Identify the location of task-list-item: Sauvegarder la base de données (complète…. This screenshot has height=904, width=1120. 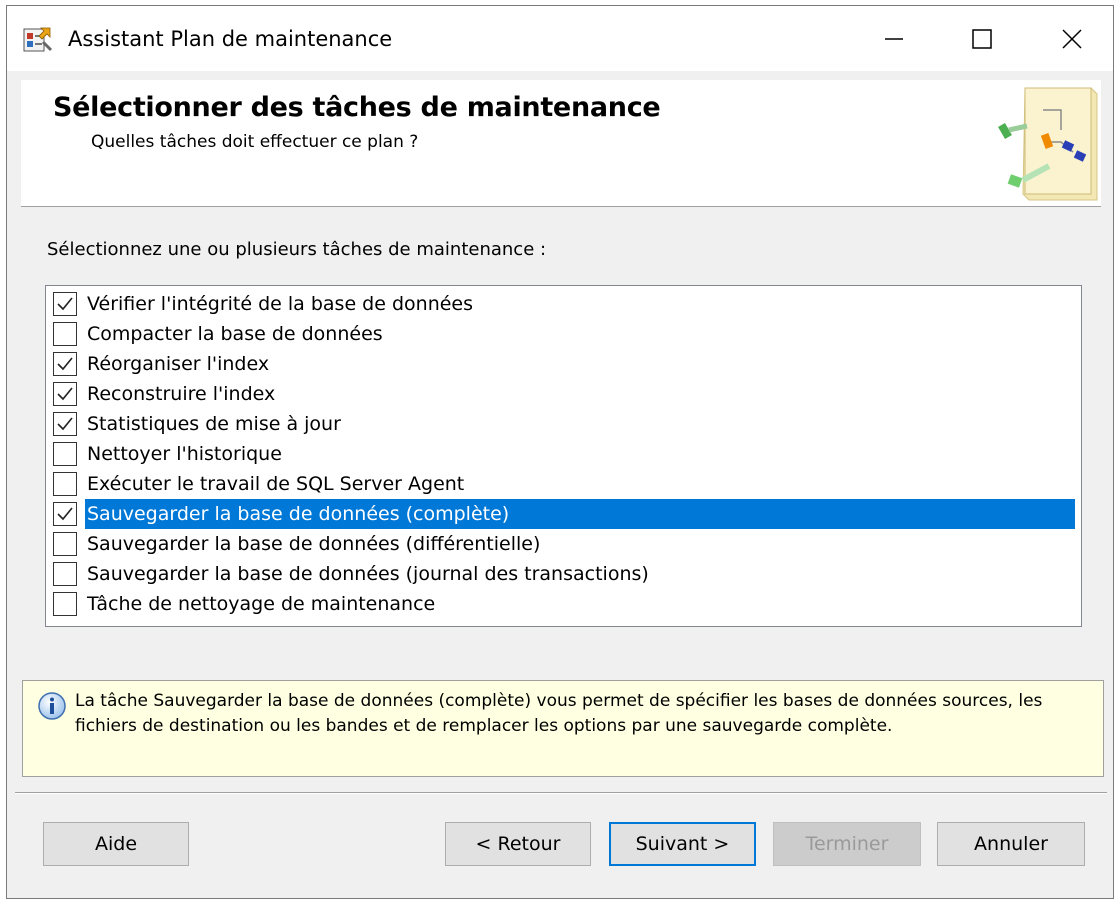
(563, 514).